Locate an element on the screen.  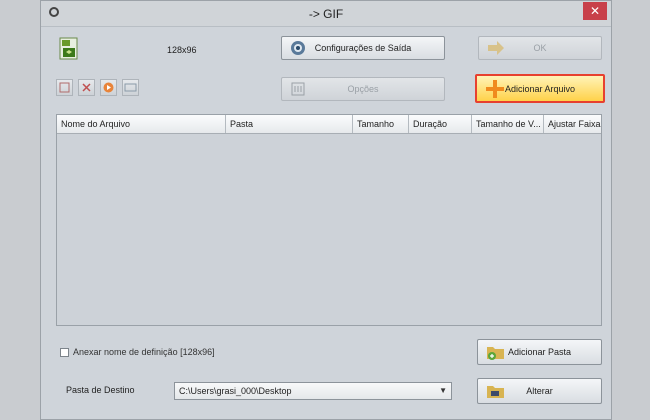
background-right is located at coordinates (631, 210).